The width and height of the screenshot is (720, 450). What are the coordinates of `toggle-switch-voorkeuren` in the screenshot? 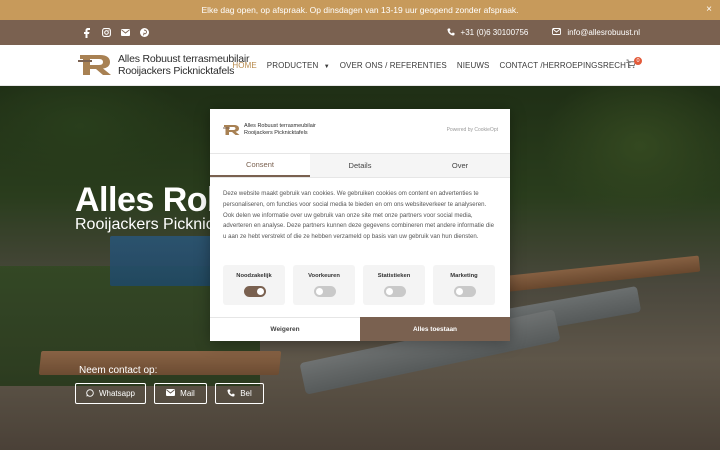 It's located at (325, 291).